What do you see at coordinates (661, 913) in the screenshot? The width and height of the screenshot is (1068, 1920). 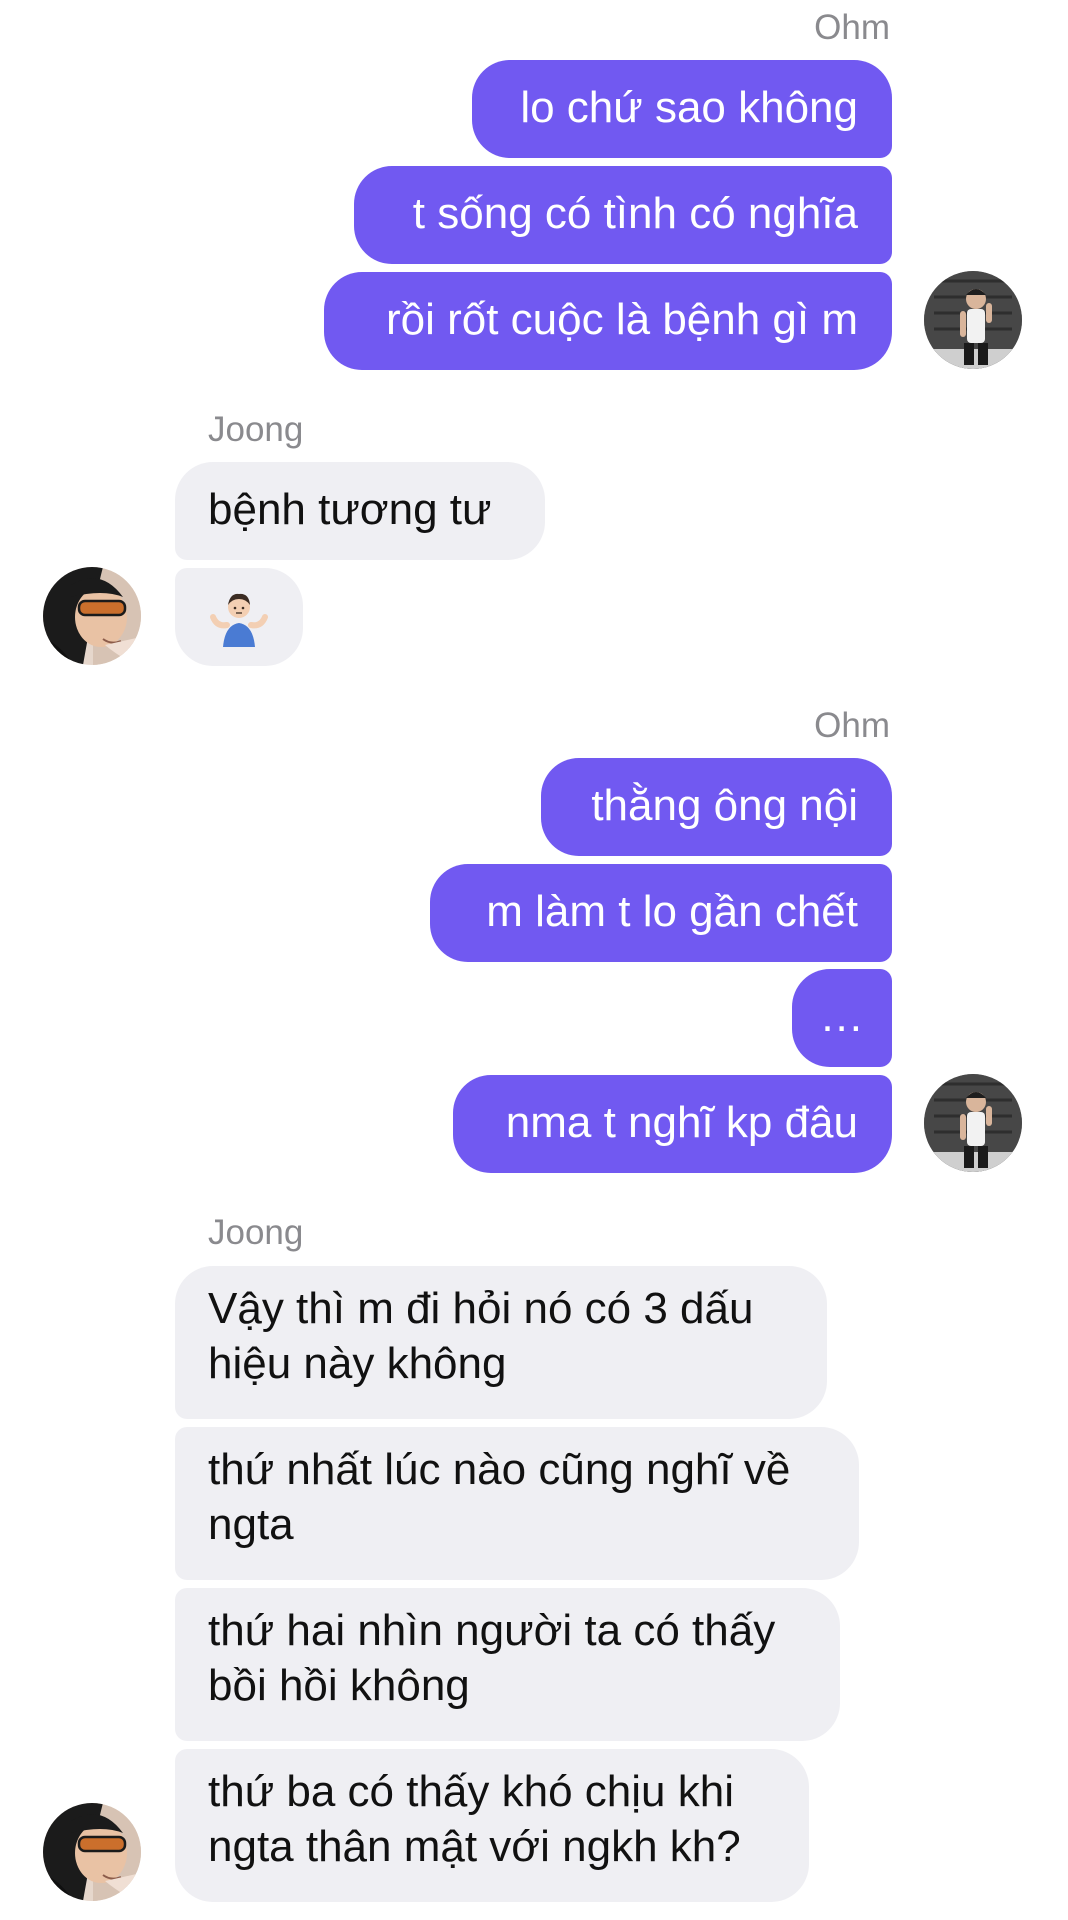 I see `message-bubble-outgoing: m làm t lo gần chết` at bounding box center [661, 913].